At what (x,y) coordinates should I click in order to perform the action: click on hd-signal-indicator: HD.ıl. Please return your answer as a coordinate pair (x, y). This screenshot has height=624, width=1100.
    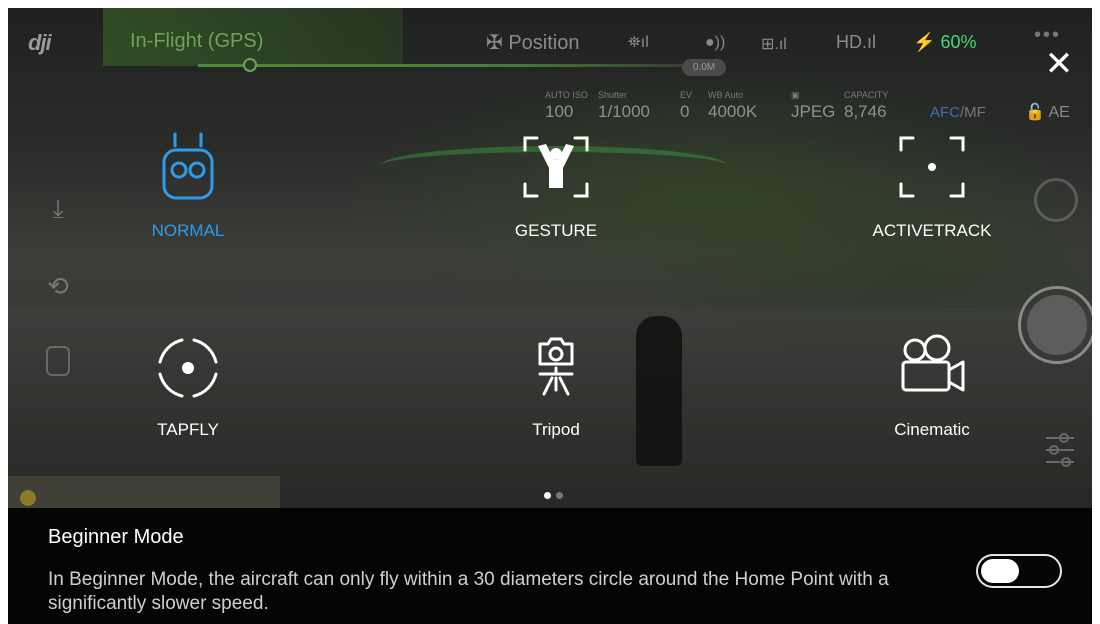
    Looking at the image, I should click on (856, 42).